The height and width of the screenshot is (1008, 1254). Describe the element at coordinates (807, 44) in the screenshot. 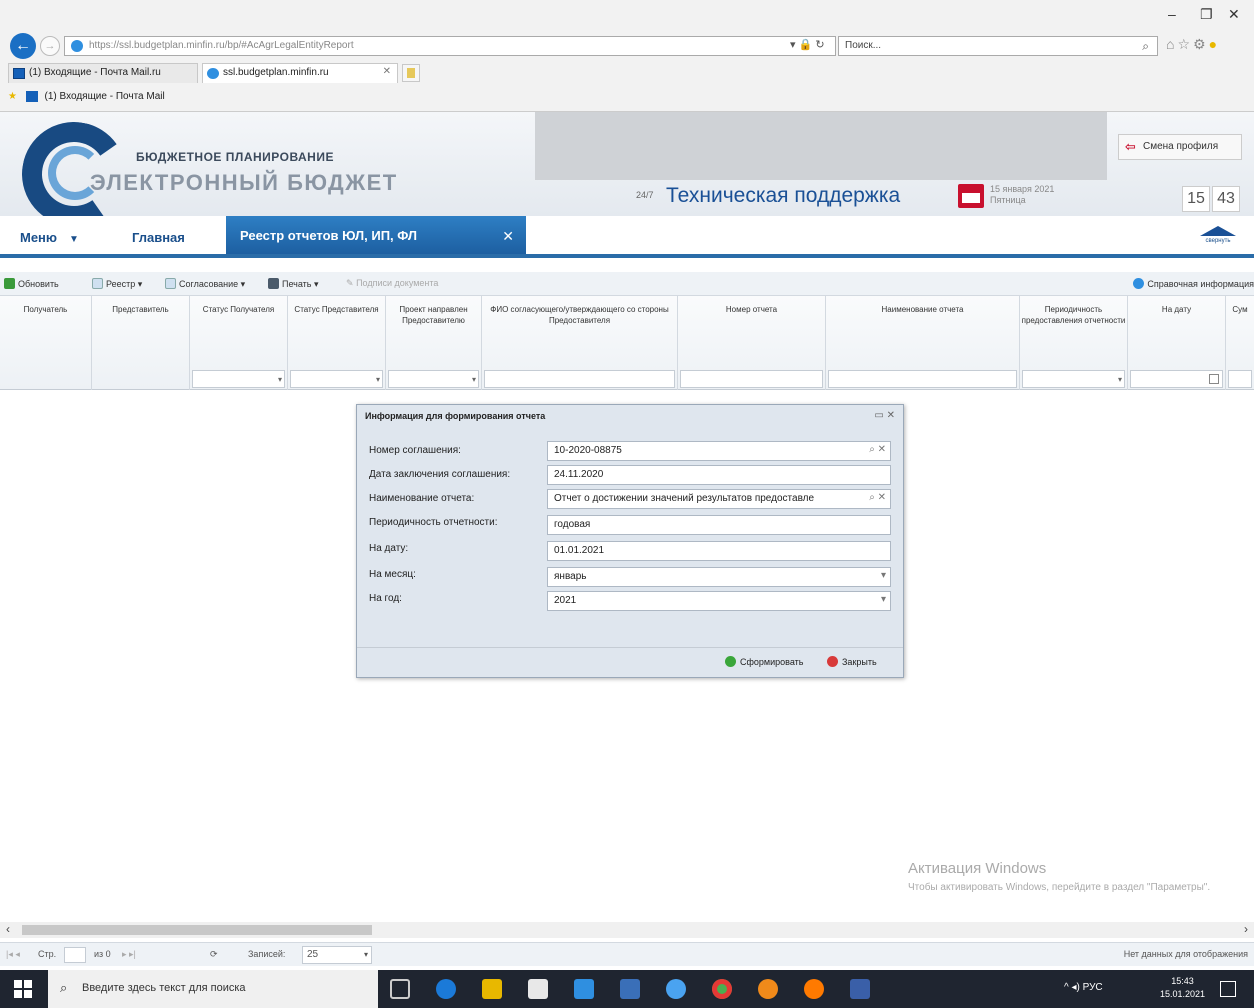

I see `address-tools-icon: ▾ 🔒 ↻` at that location.